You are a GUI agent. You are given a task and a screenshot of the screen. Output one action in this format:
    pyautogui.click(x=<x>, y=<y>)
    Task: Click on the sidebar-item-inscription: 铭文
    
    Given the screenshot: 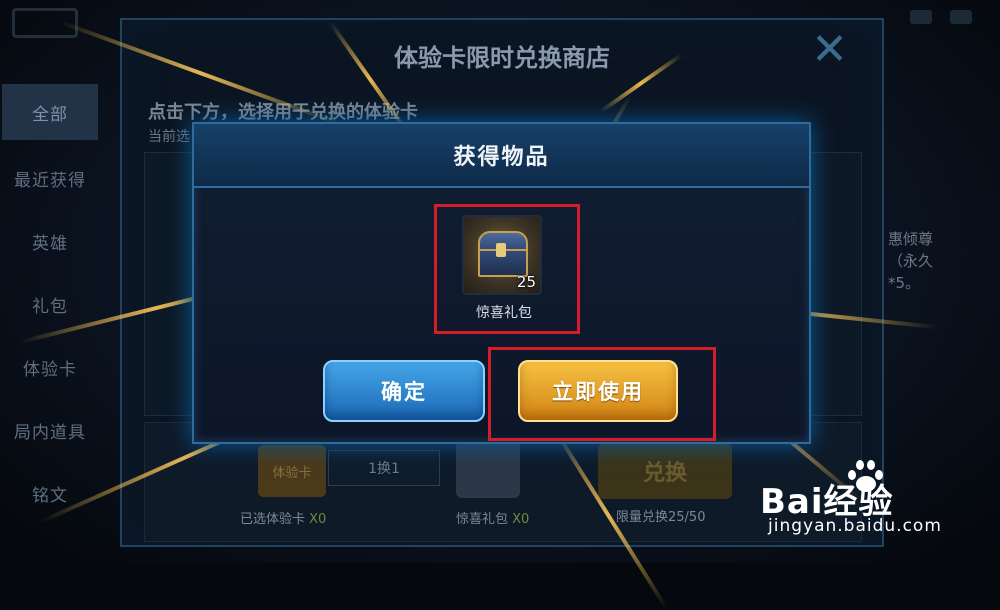 What is the action you would take?
    pyautogui.click(x=50, y=493)
    